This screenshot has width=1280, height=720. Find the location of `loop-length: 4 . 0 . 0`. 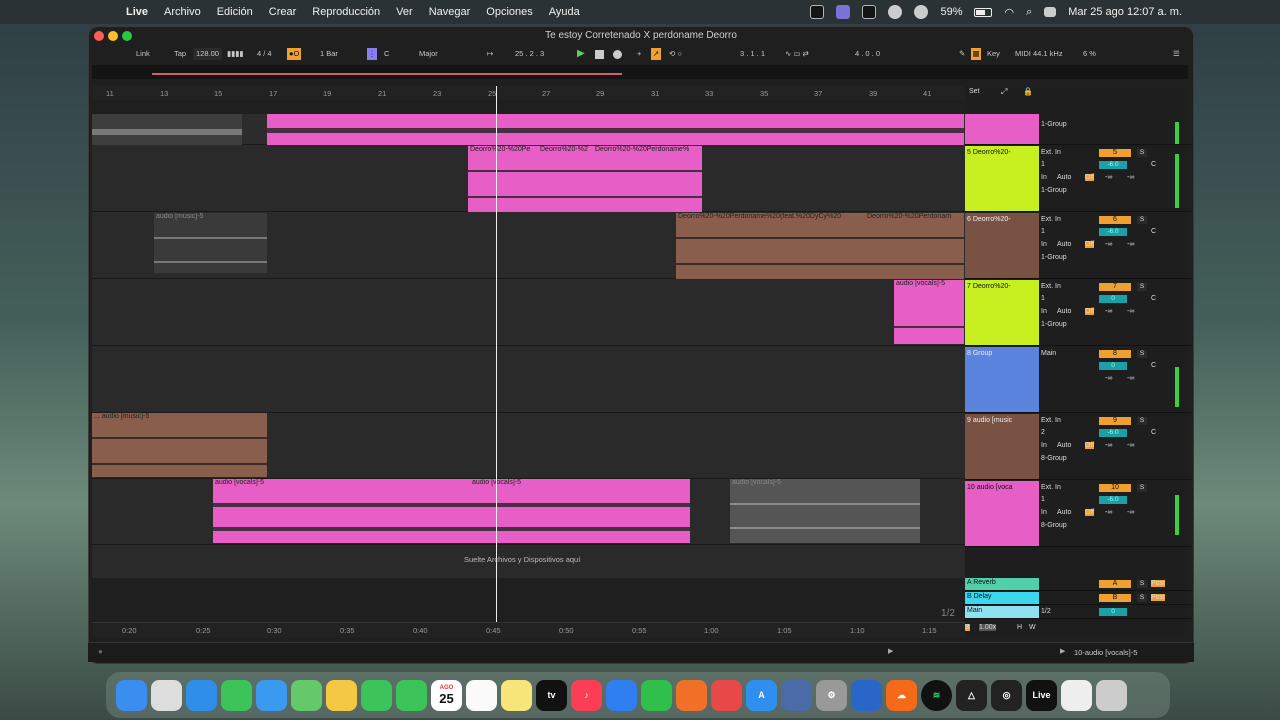

loop-length: 4 . 0 . 0 is located at coordinates (867, 54).